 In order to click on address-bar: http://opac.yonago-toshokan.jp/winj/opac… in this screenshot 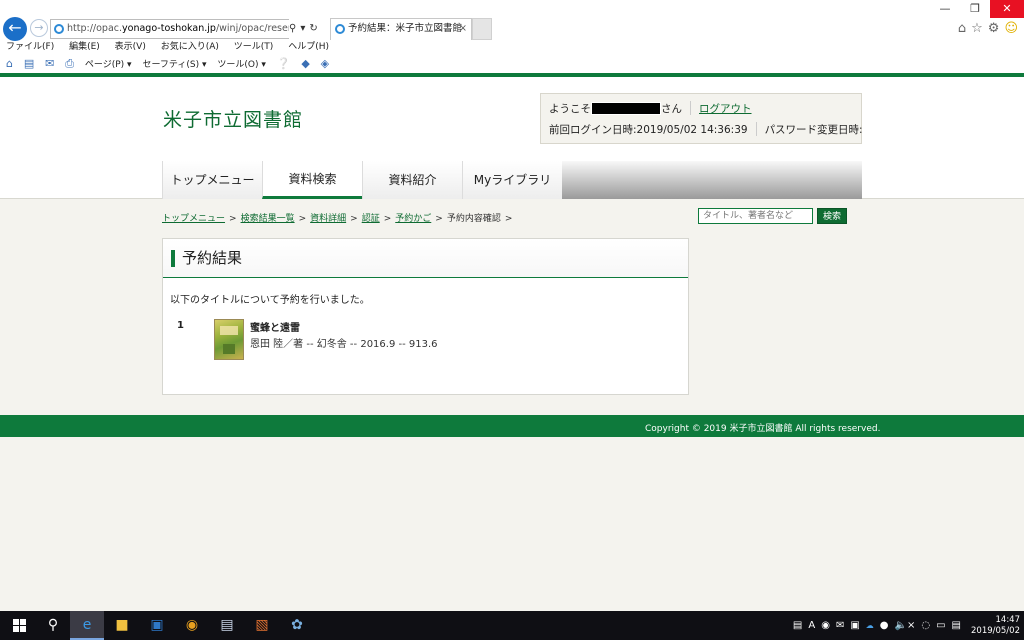, I will do `click(188, 29)`.